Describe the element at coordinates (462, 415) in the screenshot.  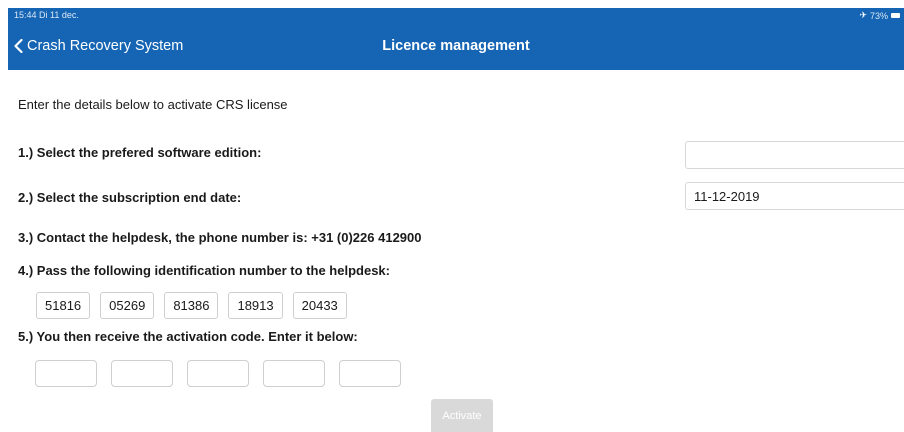
I see `activate-button: Activate` at that location.